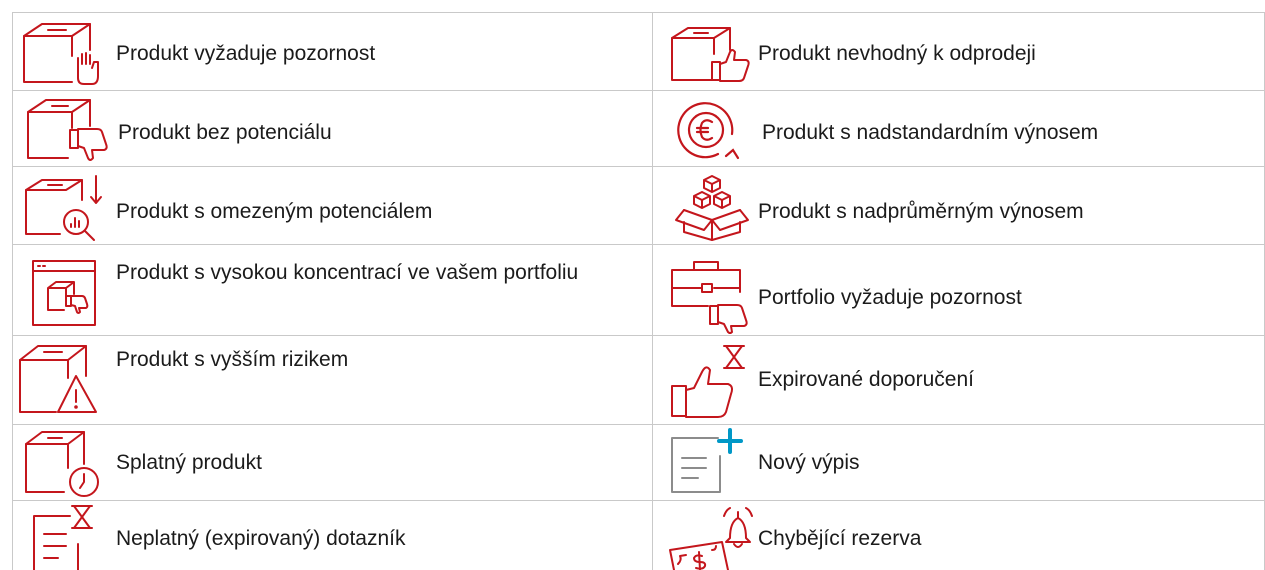 The image size is (1265, 570). Describe the element at coordinates (921, 211) in the screenshot. I see `legend-label: Produkt s nadprůměrným výnosem` at that location.